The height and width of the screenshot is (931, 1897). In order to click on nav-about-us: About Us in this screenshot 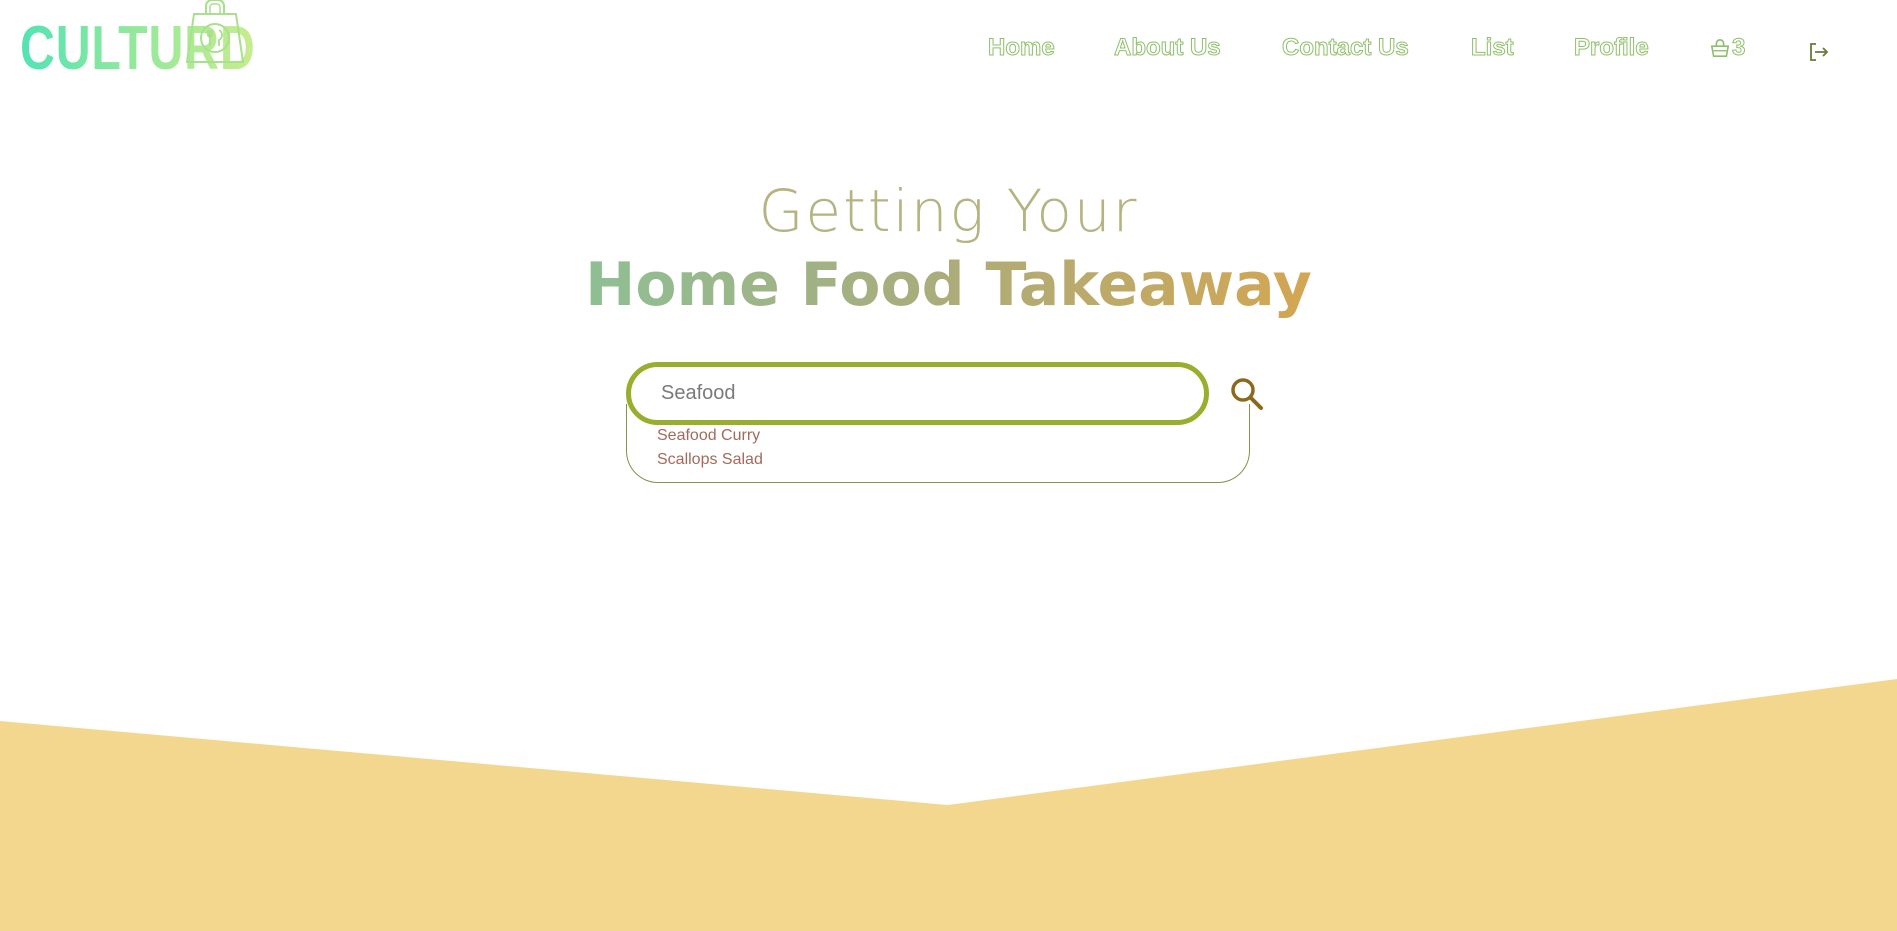, I will do `click(1168, 48)`.